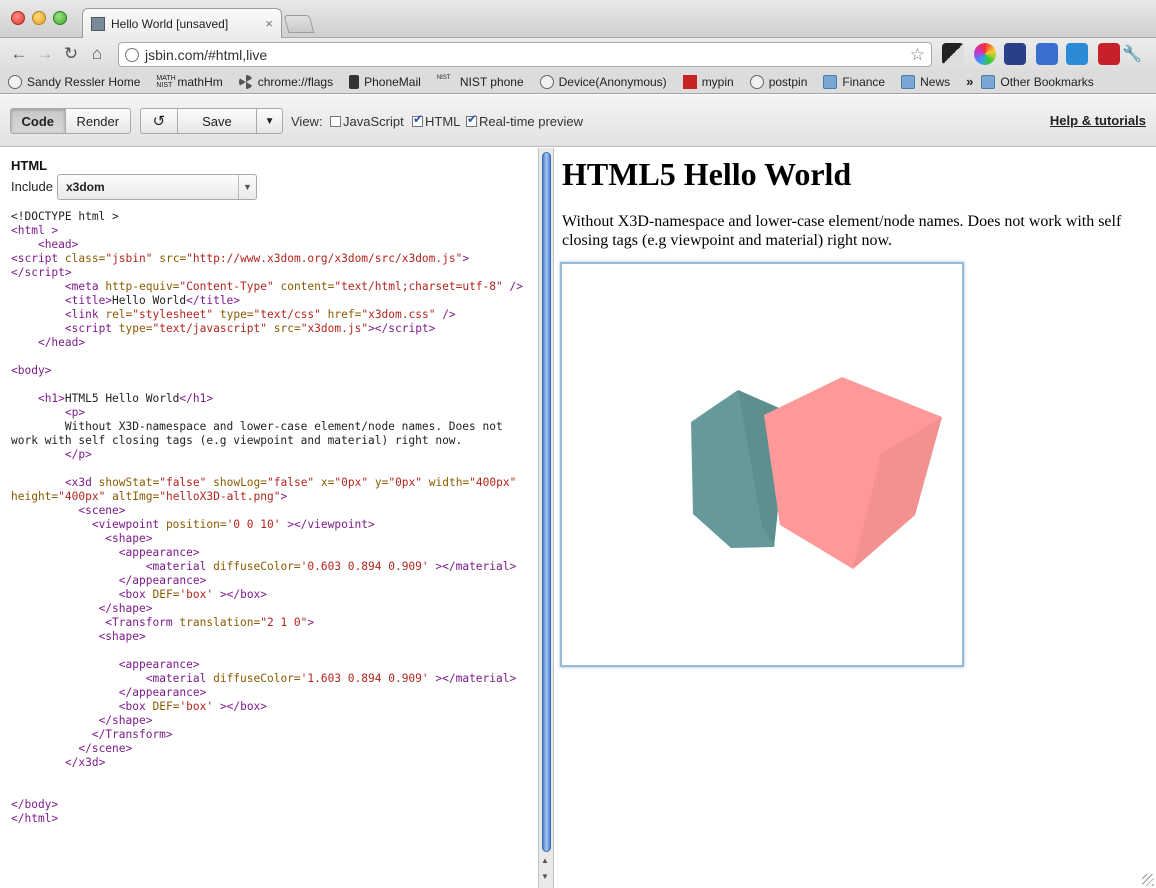  I want to click on bookmarks-overflow-chevron-icon: », so click(969, 81).